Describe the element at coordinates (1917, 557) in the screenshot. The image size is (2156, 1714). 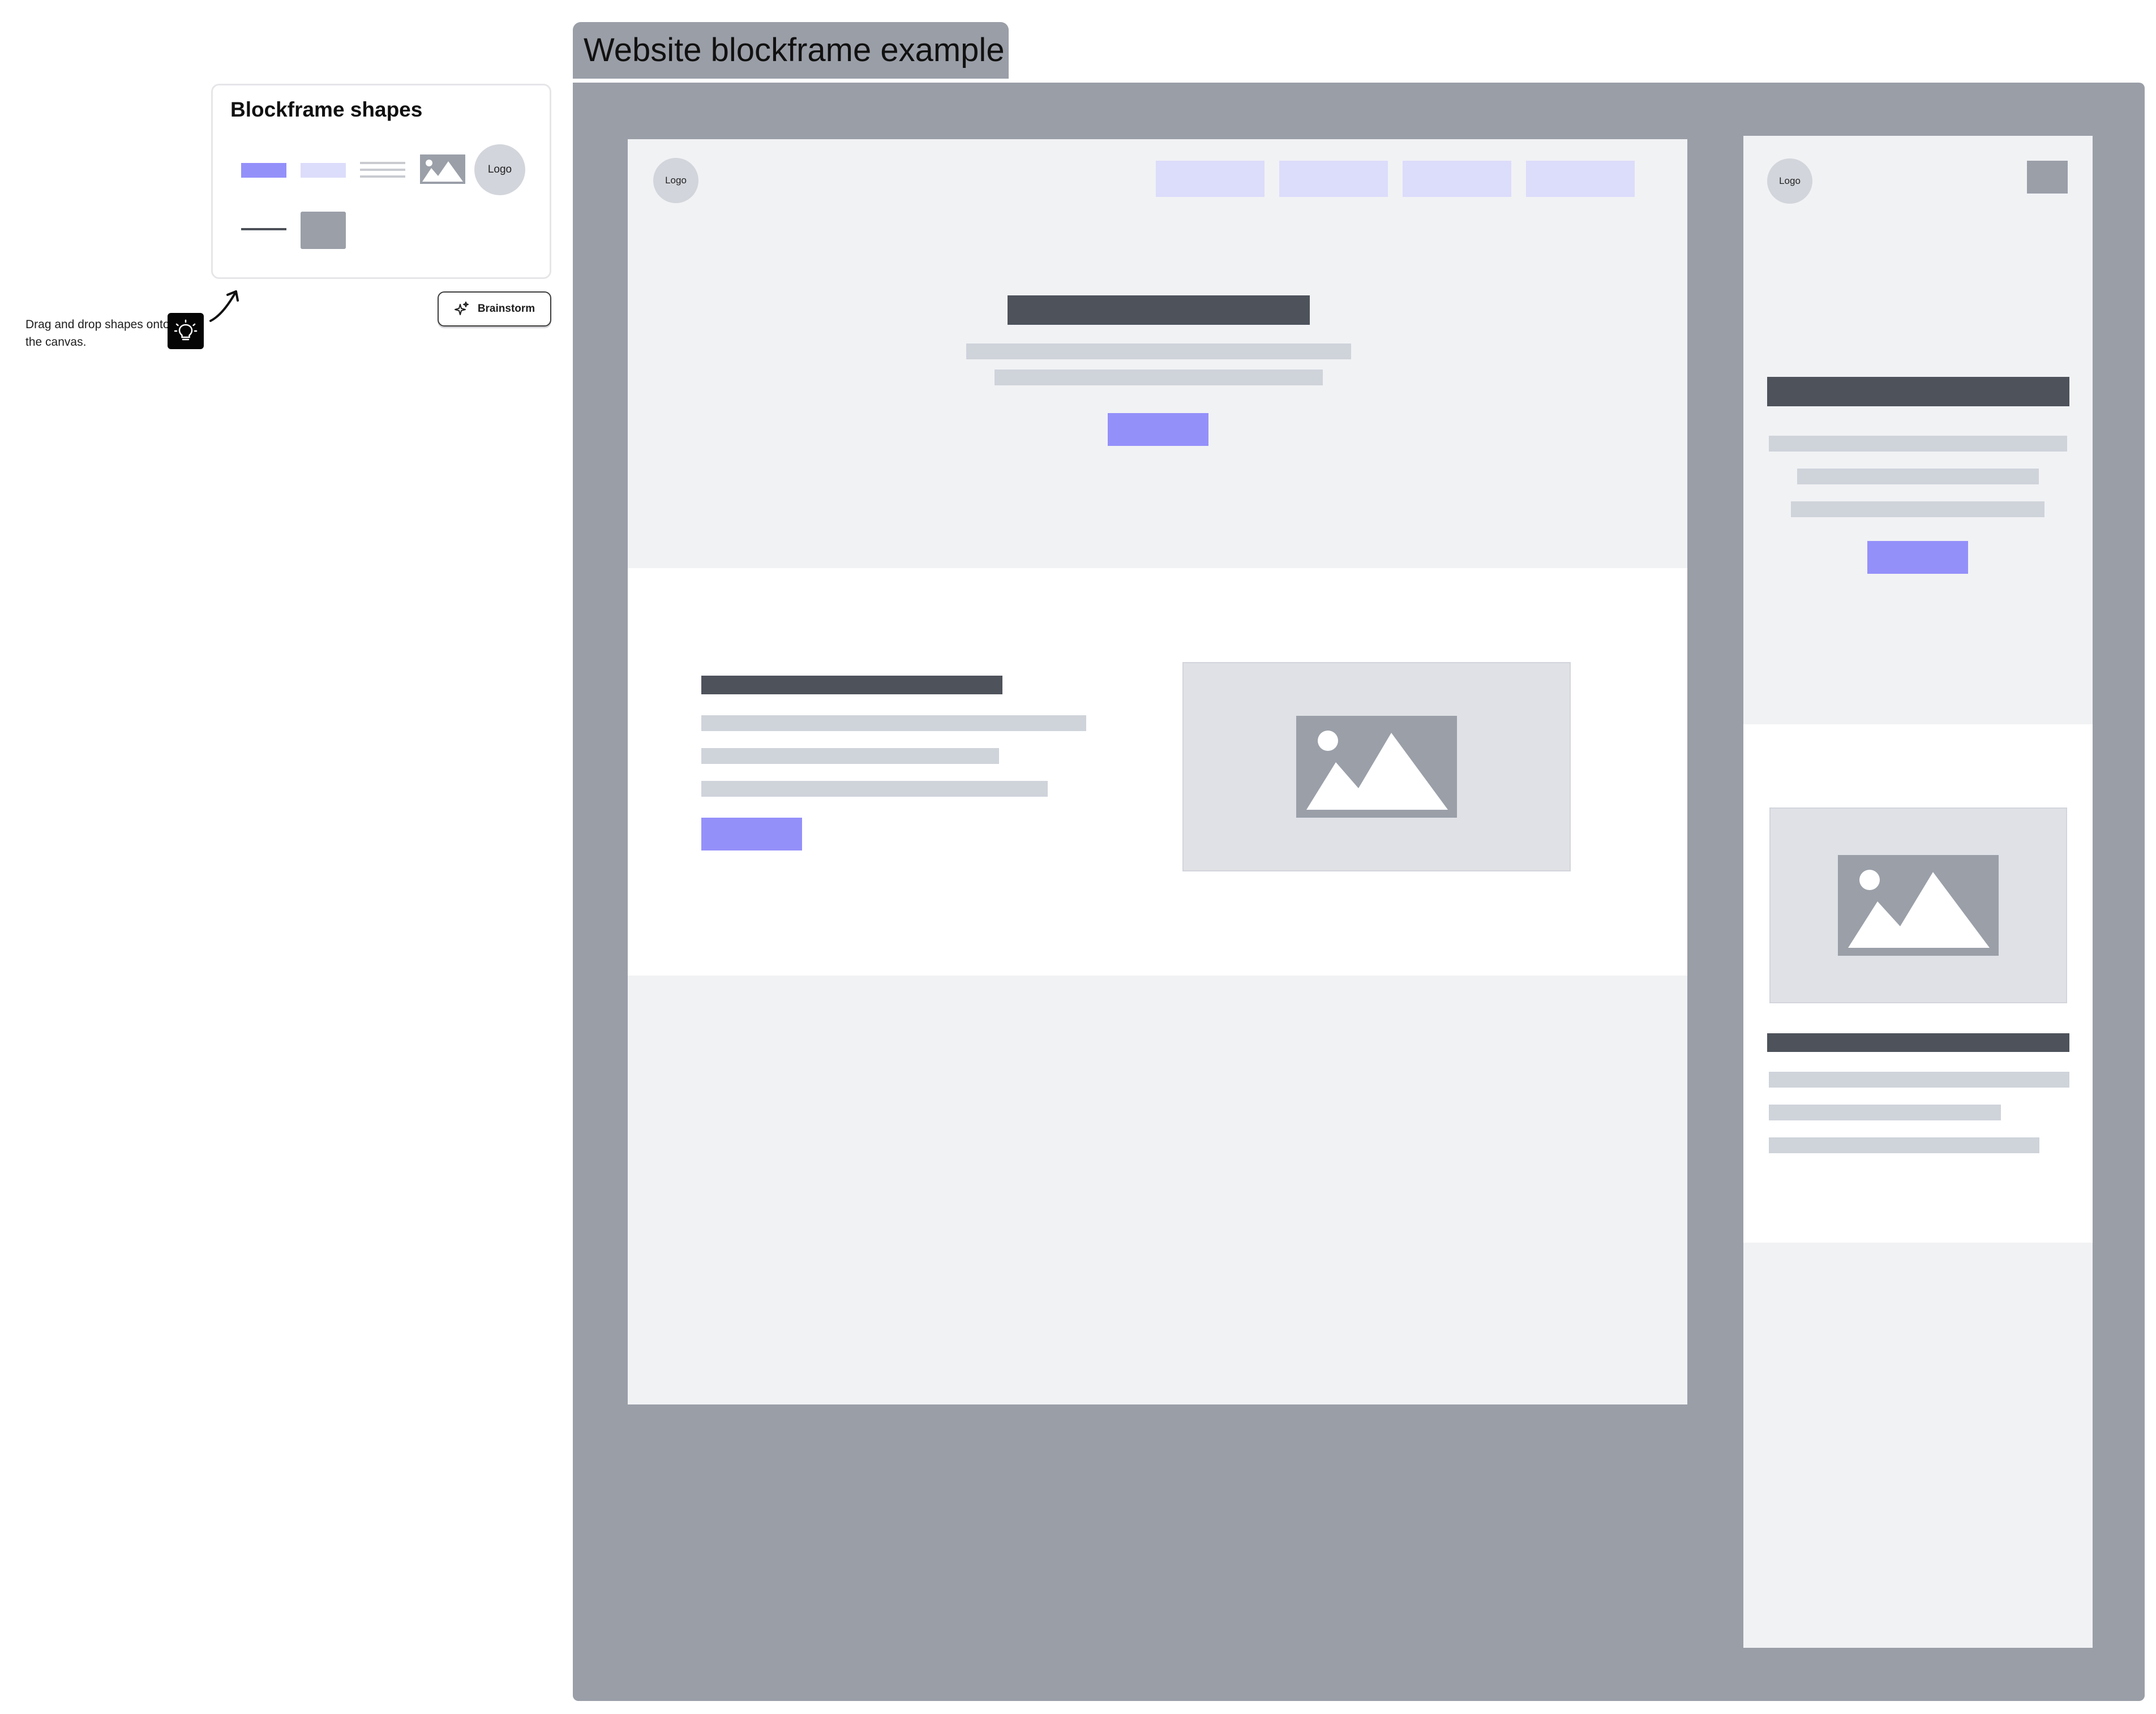
I see `mobile-hero-cta-button` at that location.